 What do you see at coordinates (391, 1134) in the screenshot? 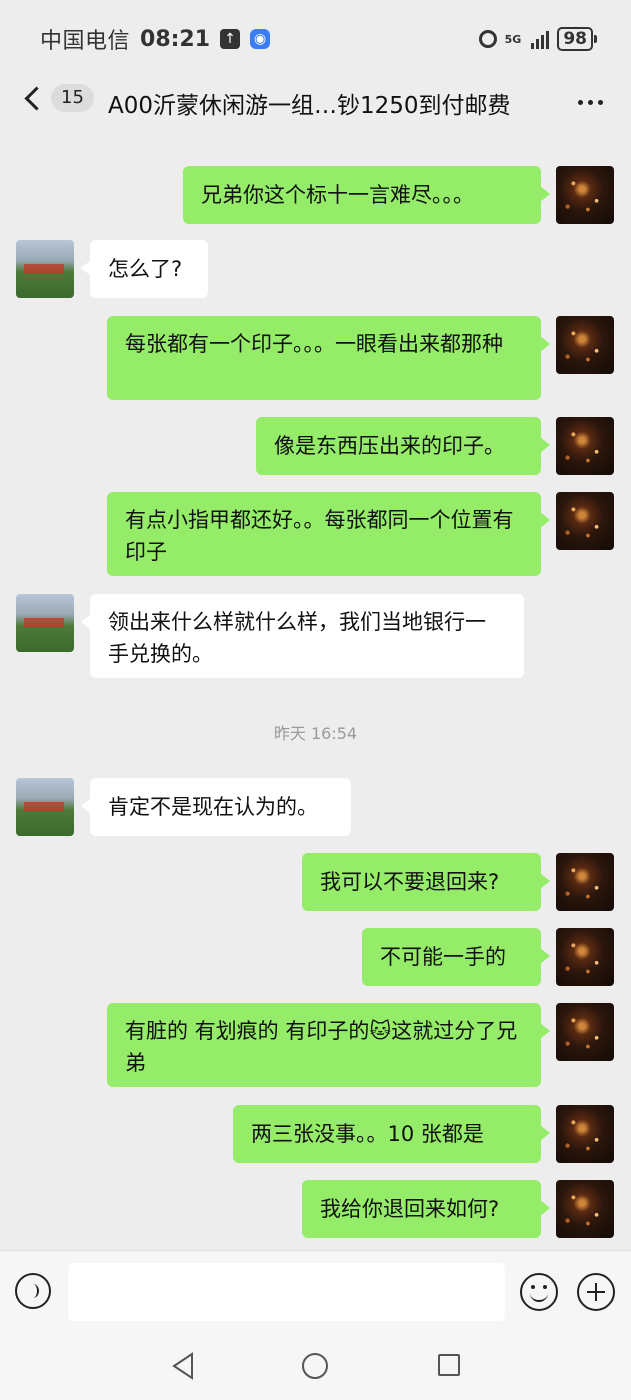
I see `message-bubble-self: 两三张没事。。10 张都是` at bounding box center [391, 1134].